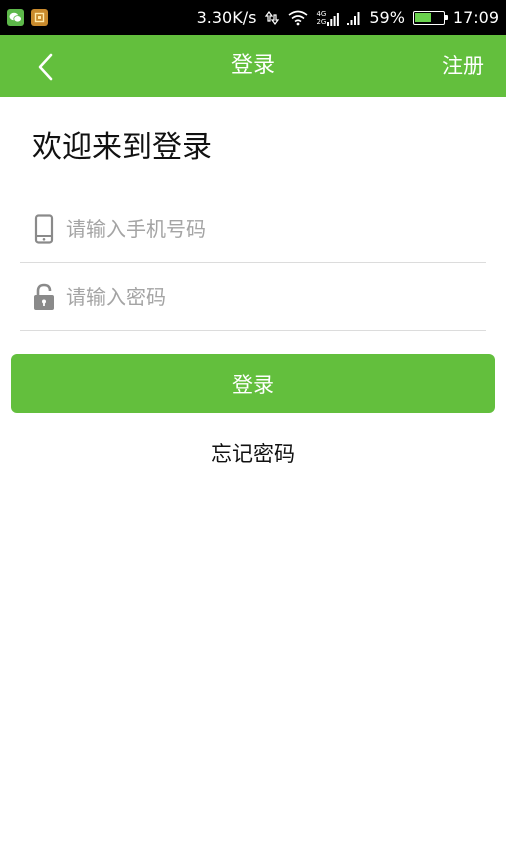 This screenshot has width=506, height=850. What do you see at coordinates (39, 17) in the screenshot?
I see `app-notification-icon` at bounding box center [39, 17].